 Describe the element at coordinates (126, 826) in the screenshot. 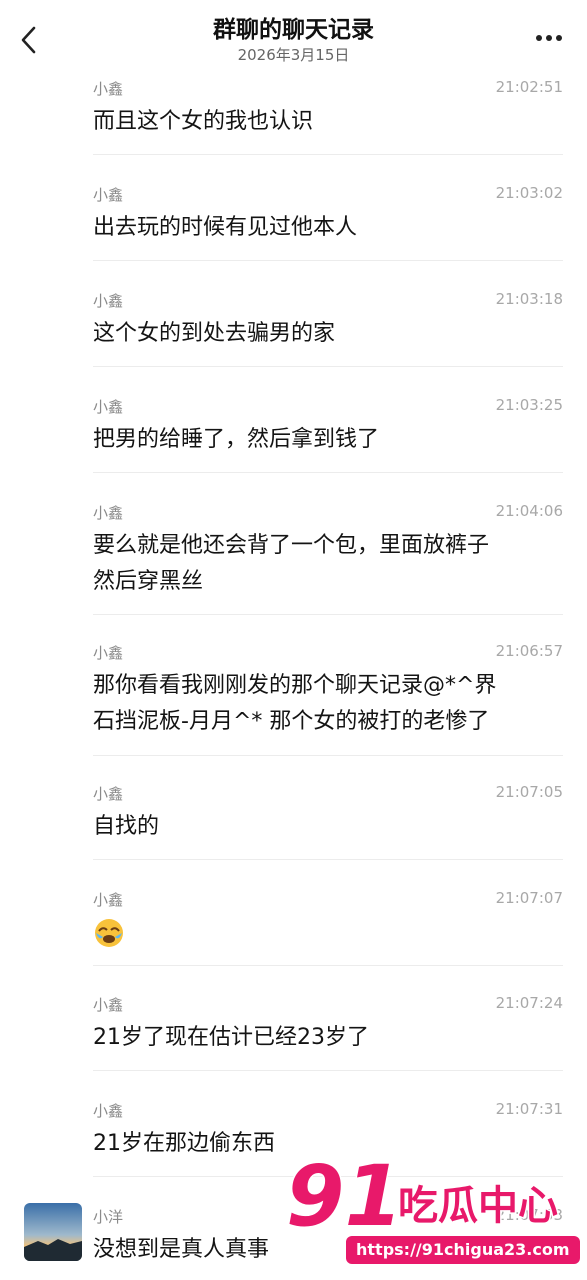

I see `message-line: 自找的` at that location.